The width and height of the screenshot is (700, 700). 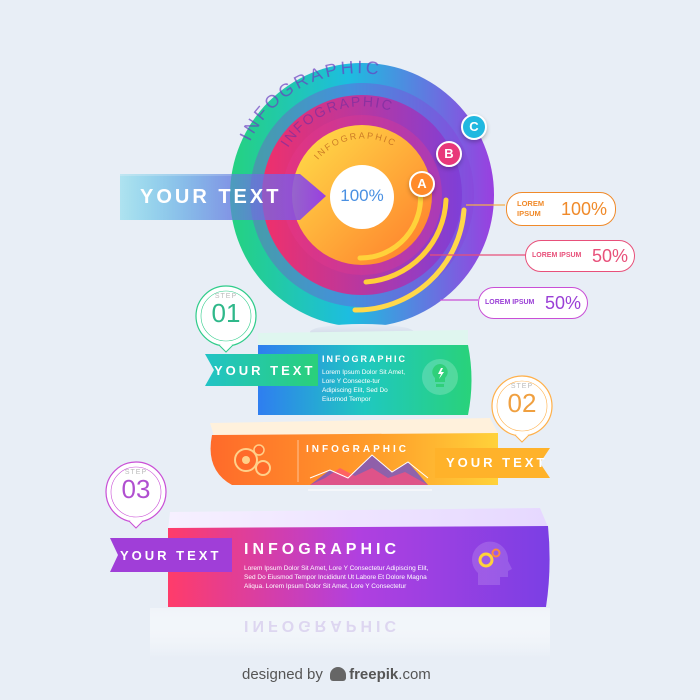 I want to click on step-3-number: 03, so click(x=136, y=489).